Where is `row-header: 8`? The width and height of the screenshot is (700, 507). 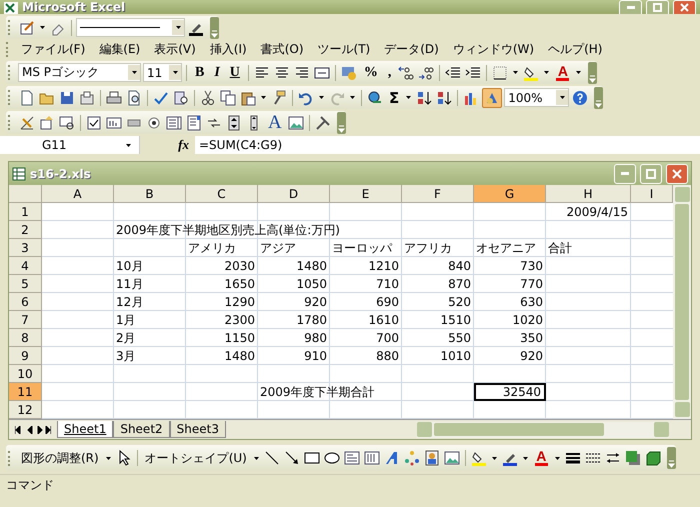 row-header: 8 is located at coordinates (25, 338).